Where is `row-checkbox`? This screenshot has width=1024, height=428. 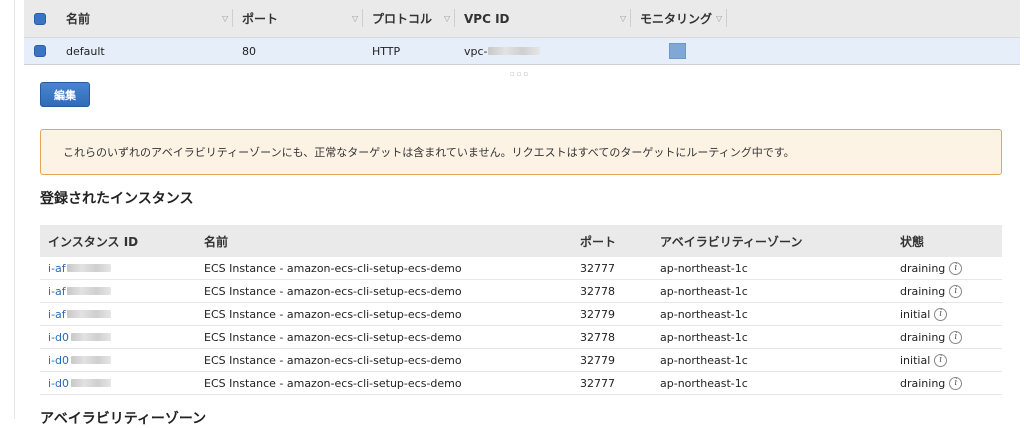
row-checkbox is located at coordinates (40, 51).